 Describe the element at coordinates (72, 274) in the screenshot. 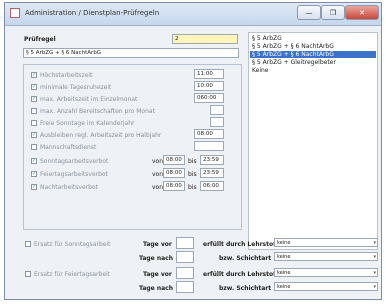

I see `ersatz-feiertag-label: Ersatz für Feiertagsarbeit` at that location.